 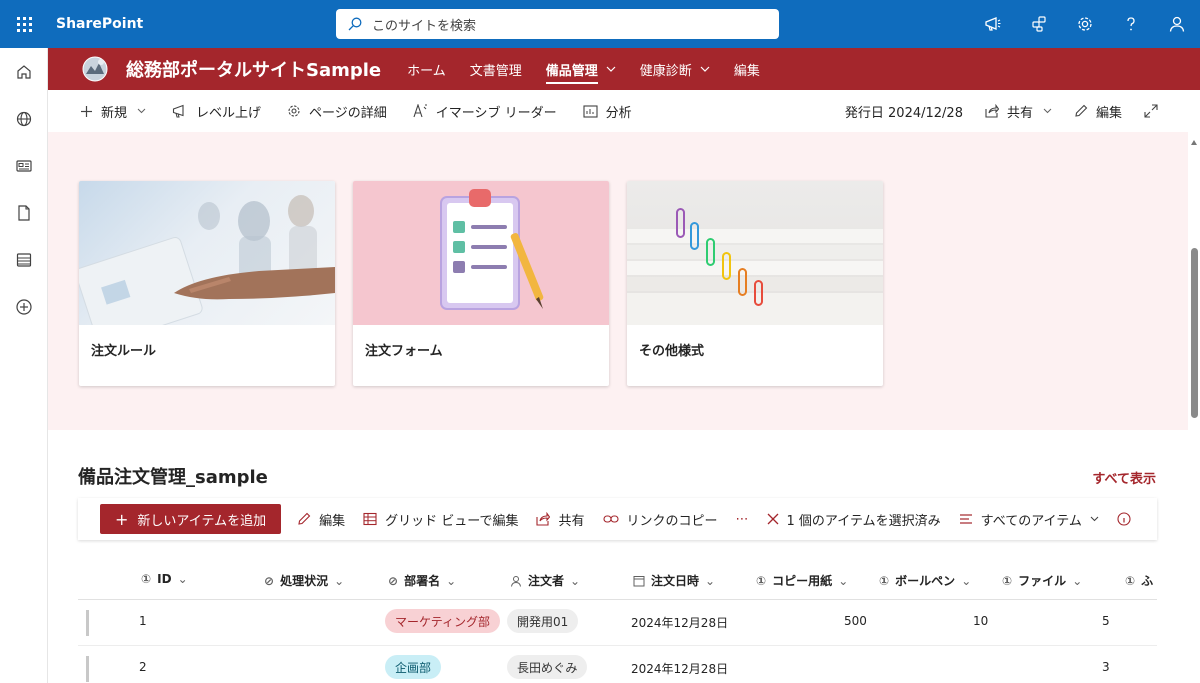 What do you see at coordinates (1124, 477) in the screenshot?
I see `see-all-link: すべて表示` at bounding box center [1124, 477].